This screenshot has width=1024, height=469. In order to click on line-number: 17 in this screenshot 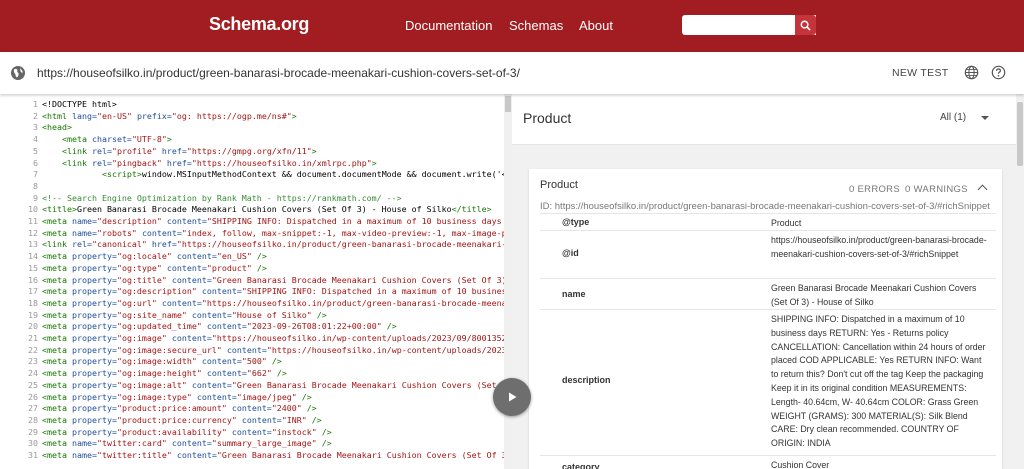, I will do `click(33, 291)`.